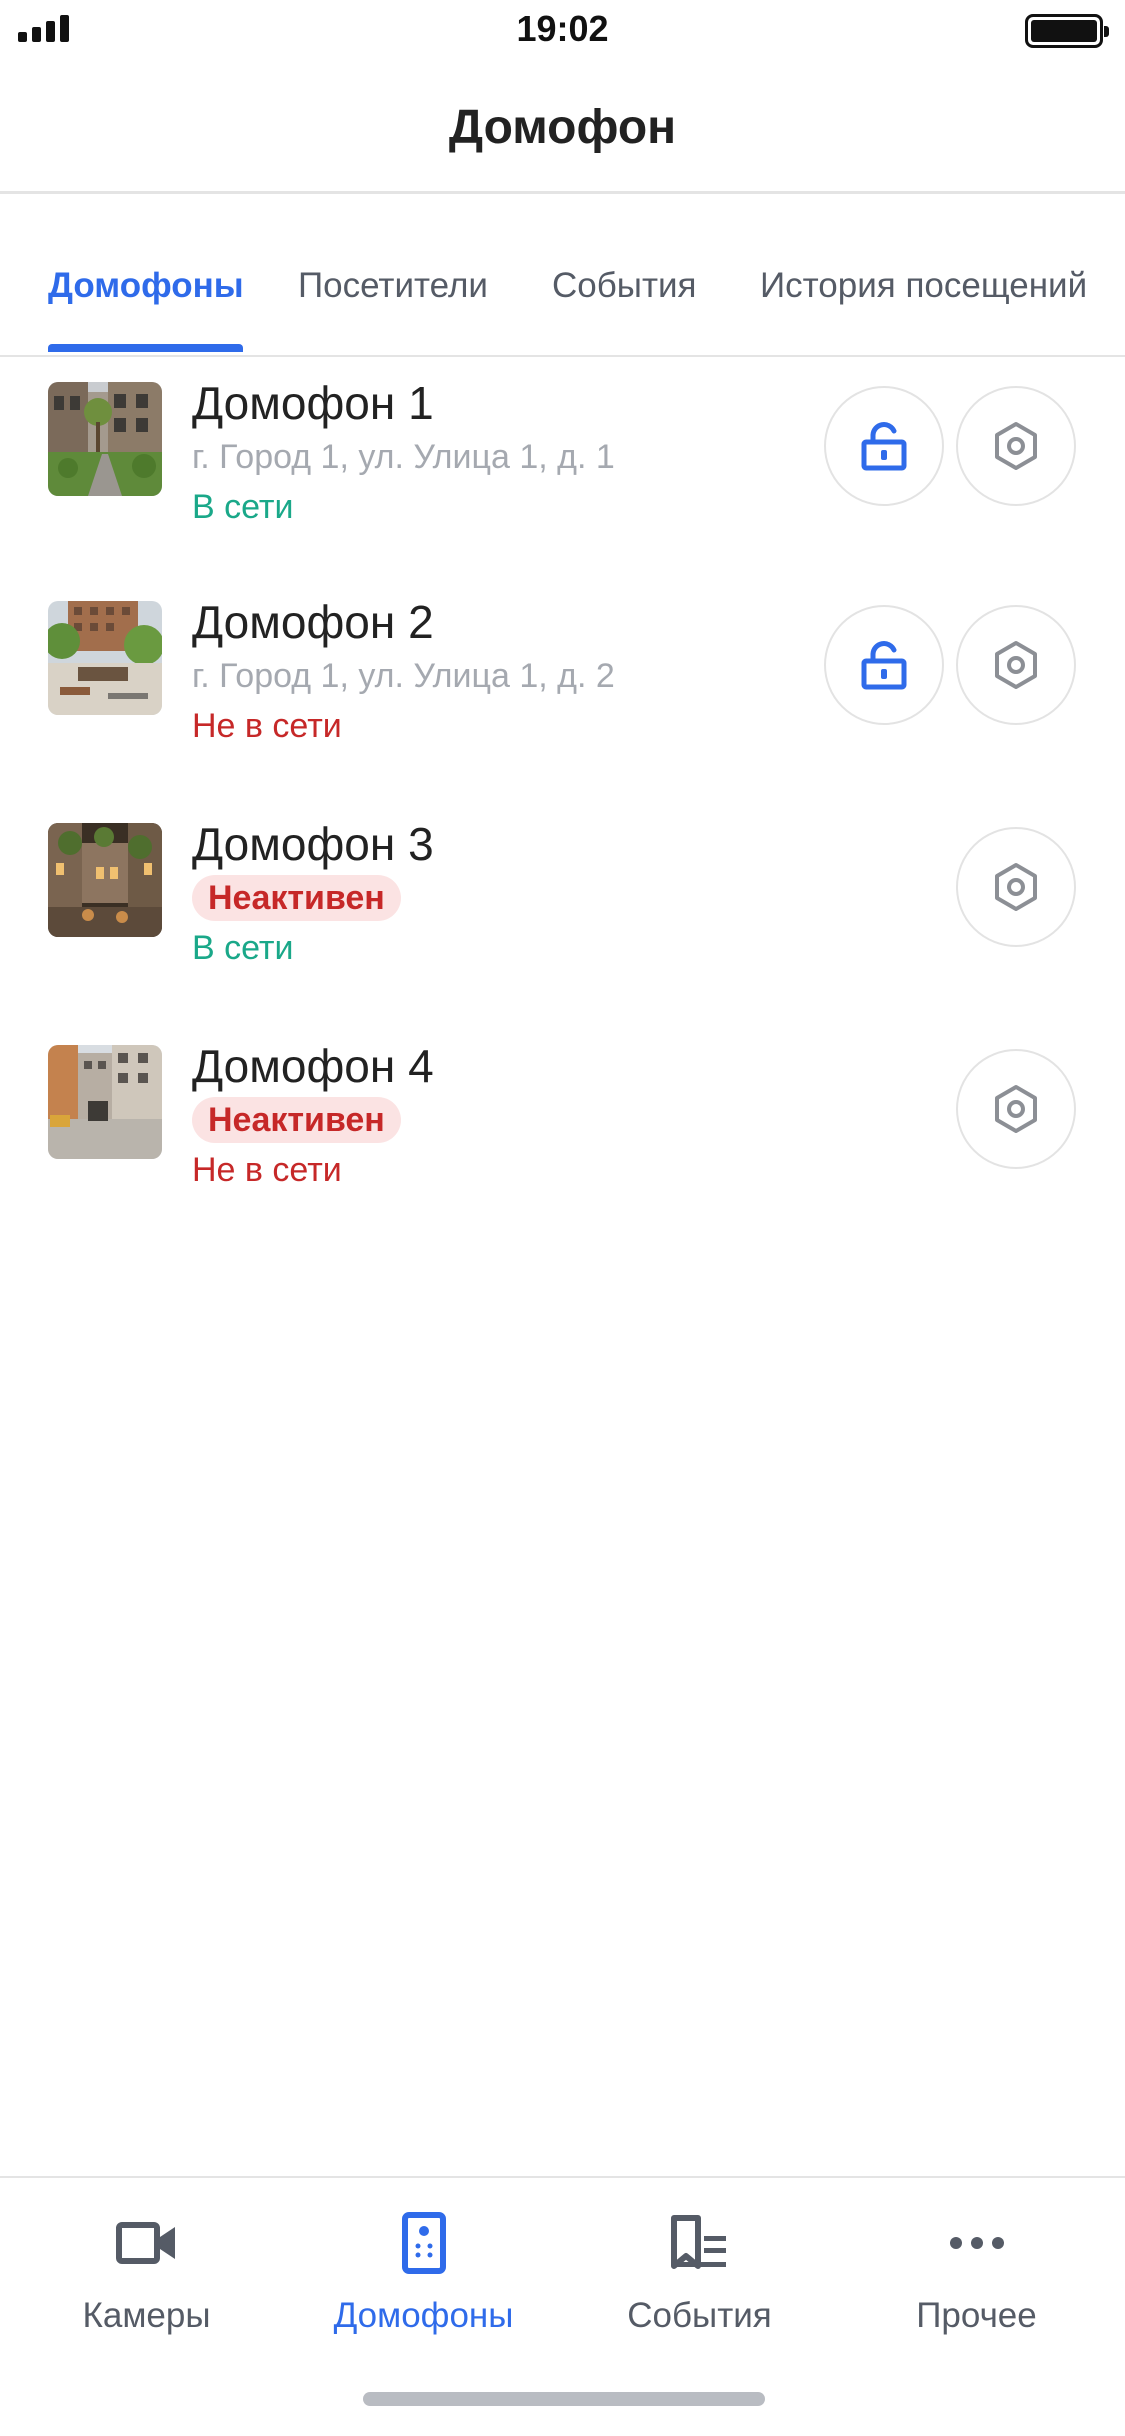 This screenshot has width=1125, height=2436. What do you see at coordinates (423, 2243) in the screenshot?
I see `intercom-icon` at bounding box center [423, 2243].